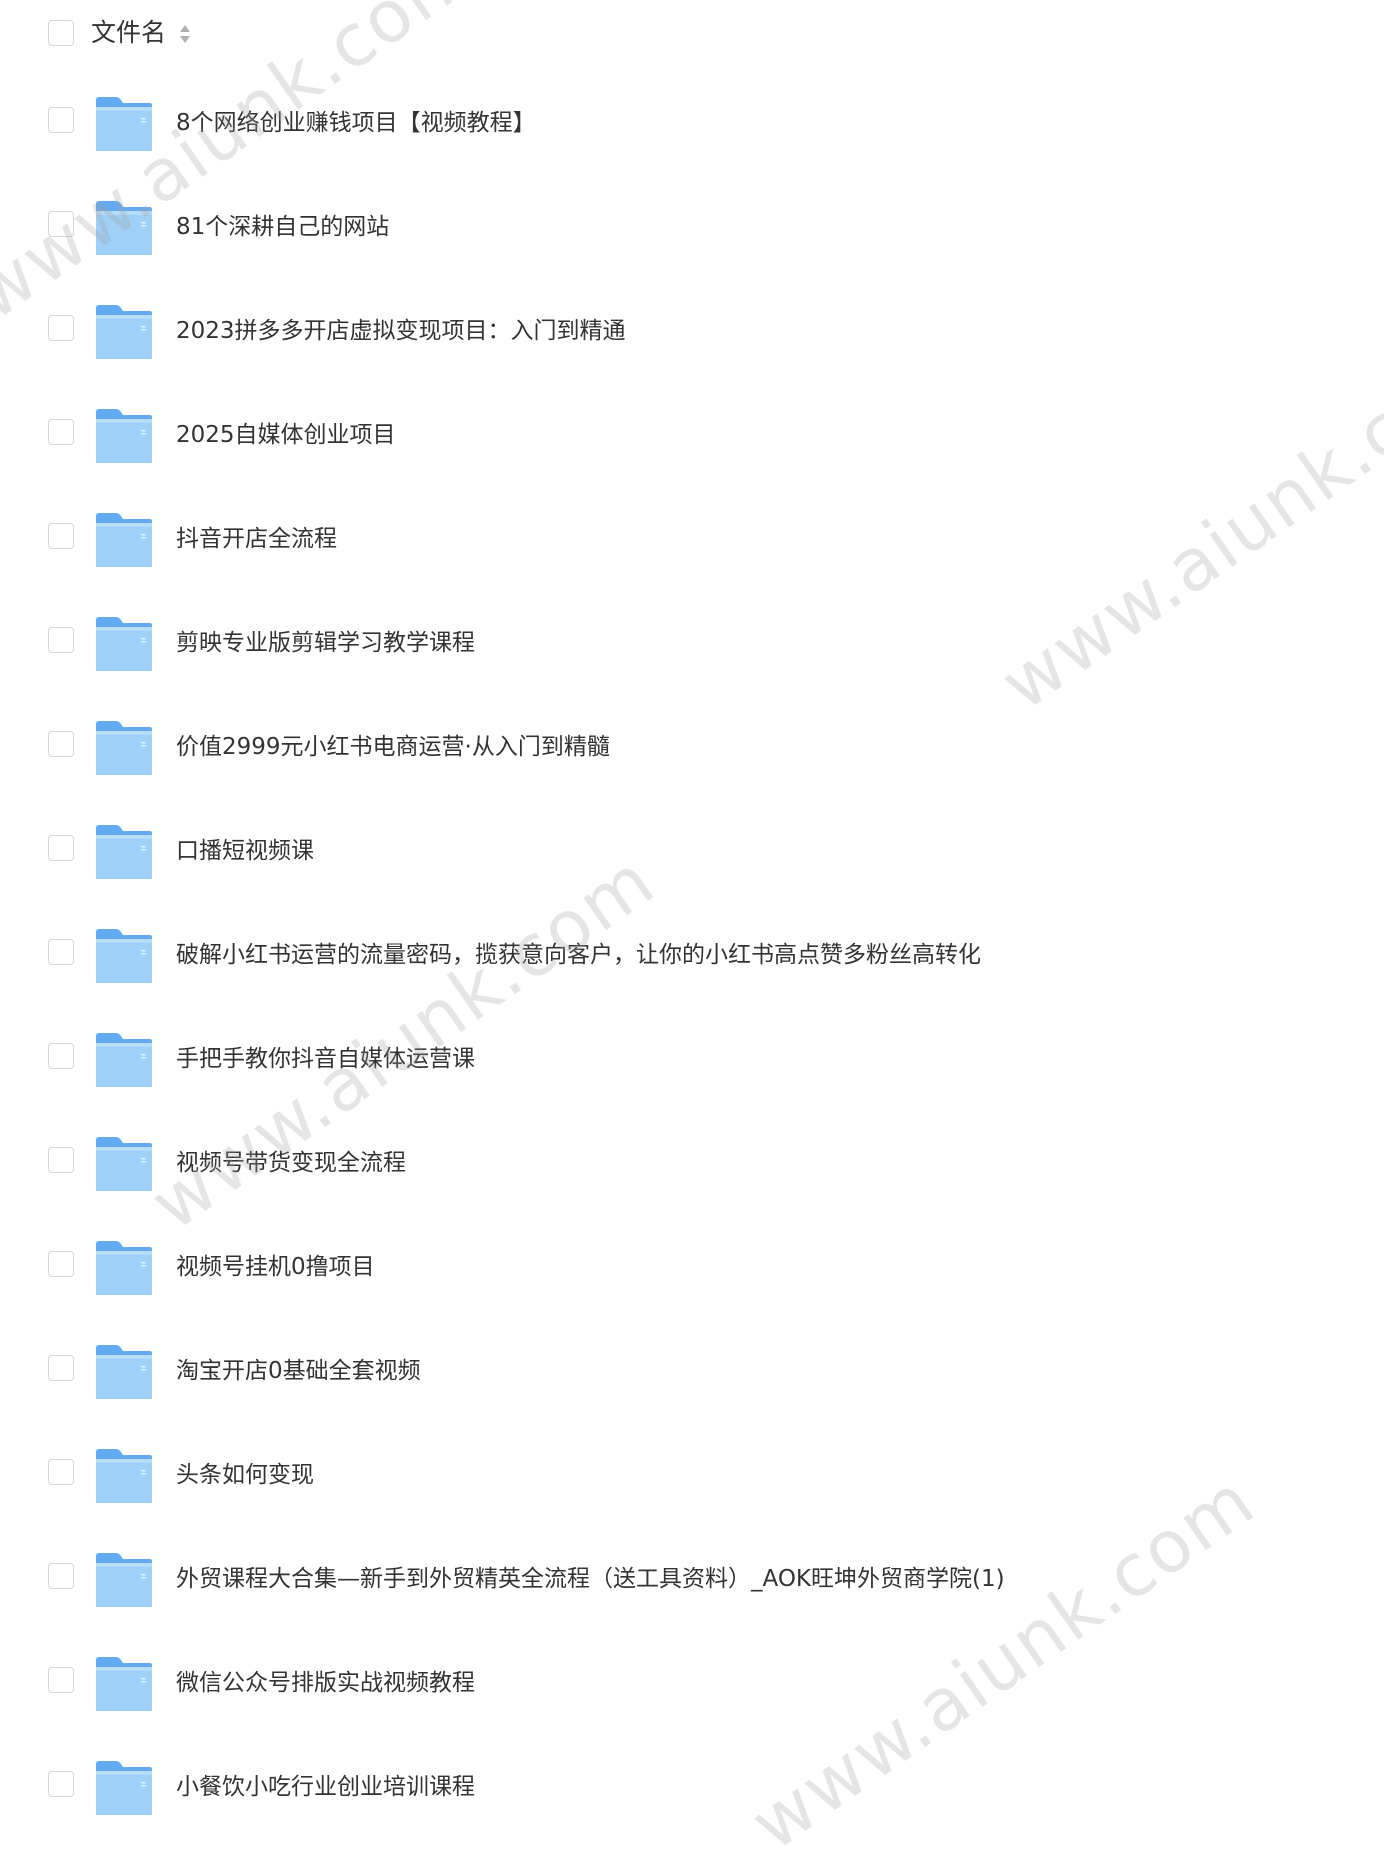  What do you see at coordinates (393, 747) in the screenshot?
I see `file-name: 价值2999元小红书电商运营·从入门到精髓` at bounding box center [393, 747].